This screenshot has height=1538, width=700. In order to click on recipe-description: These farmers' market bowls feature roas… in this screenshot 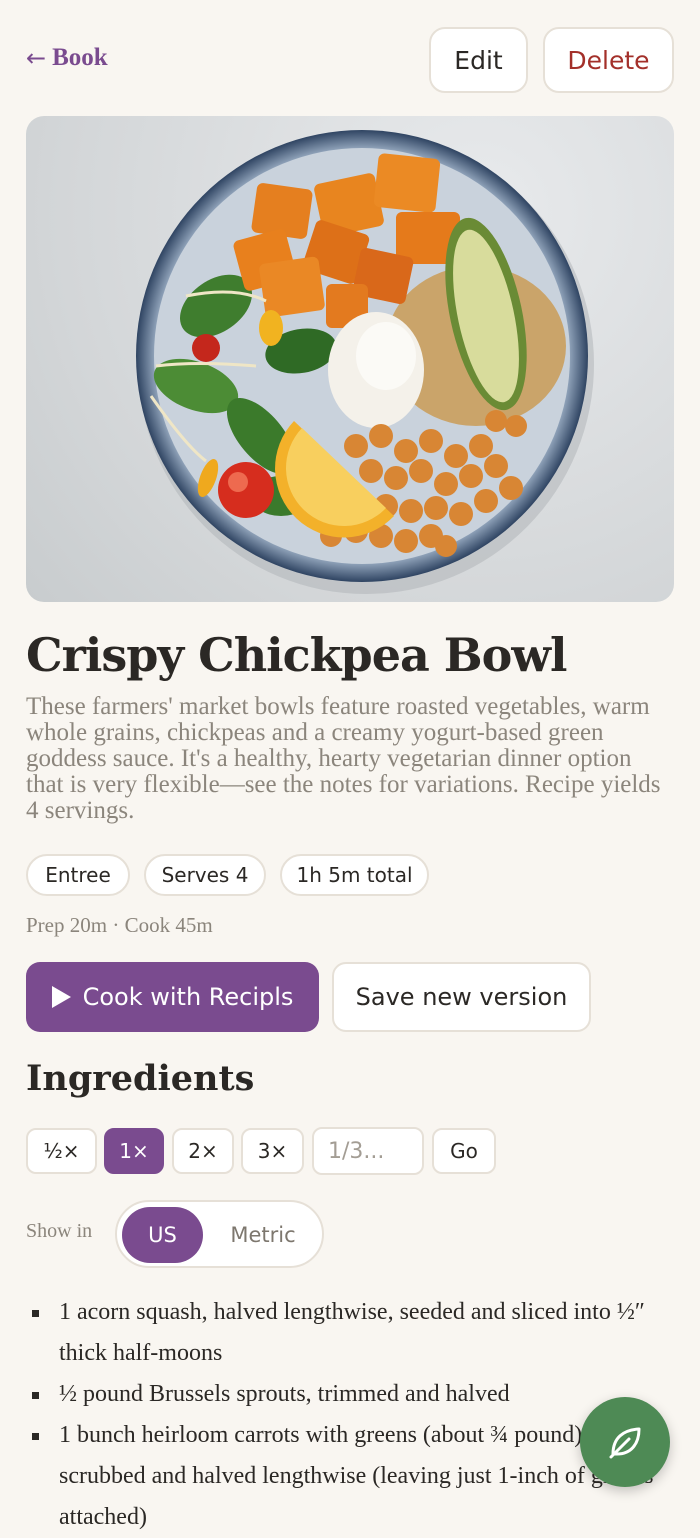, I will do `click(343, 758)`.